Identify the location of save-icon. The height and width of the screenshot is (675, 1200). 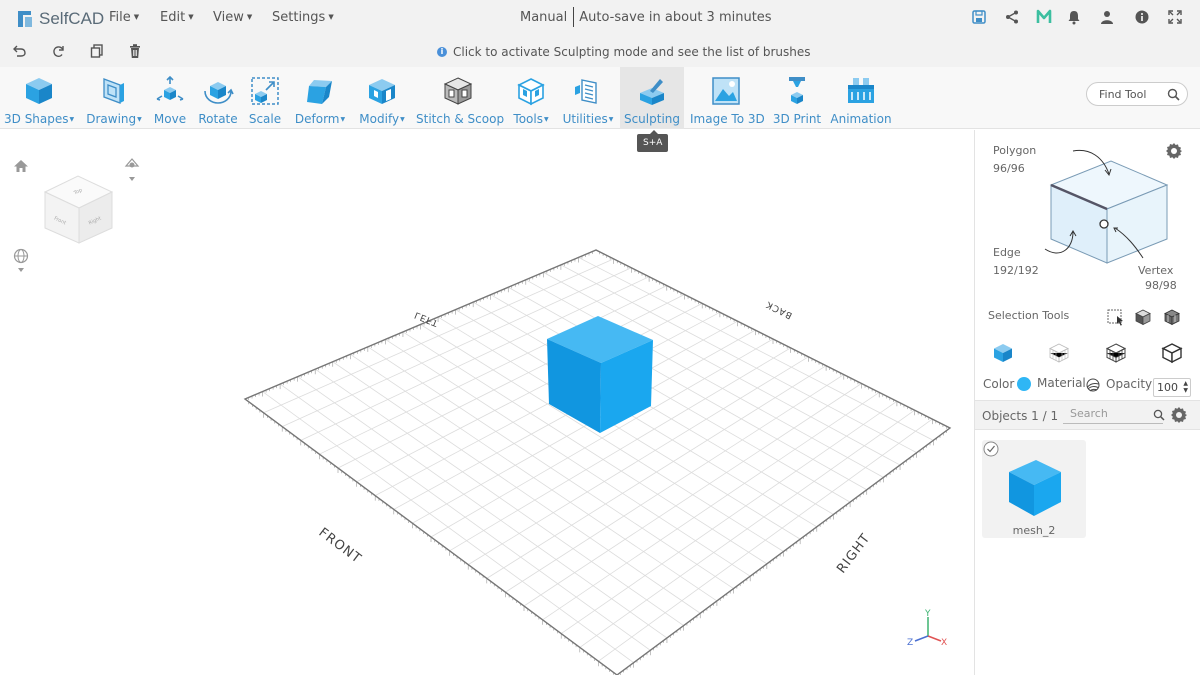
(979, 17).